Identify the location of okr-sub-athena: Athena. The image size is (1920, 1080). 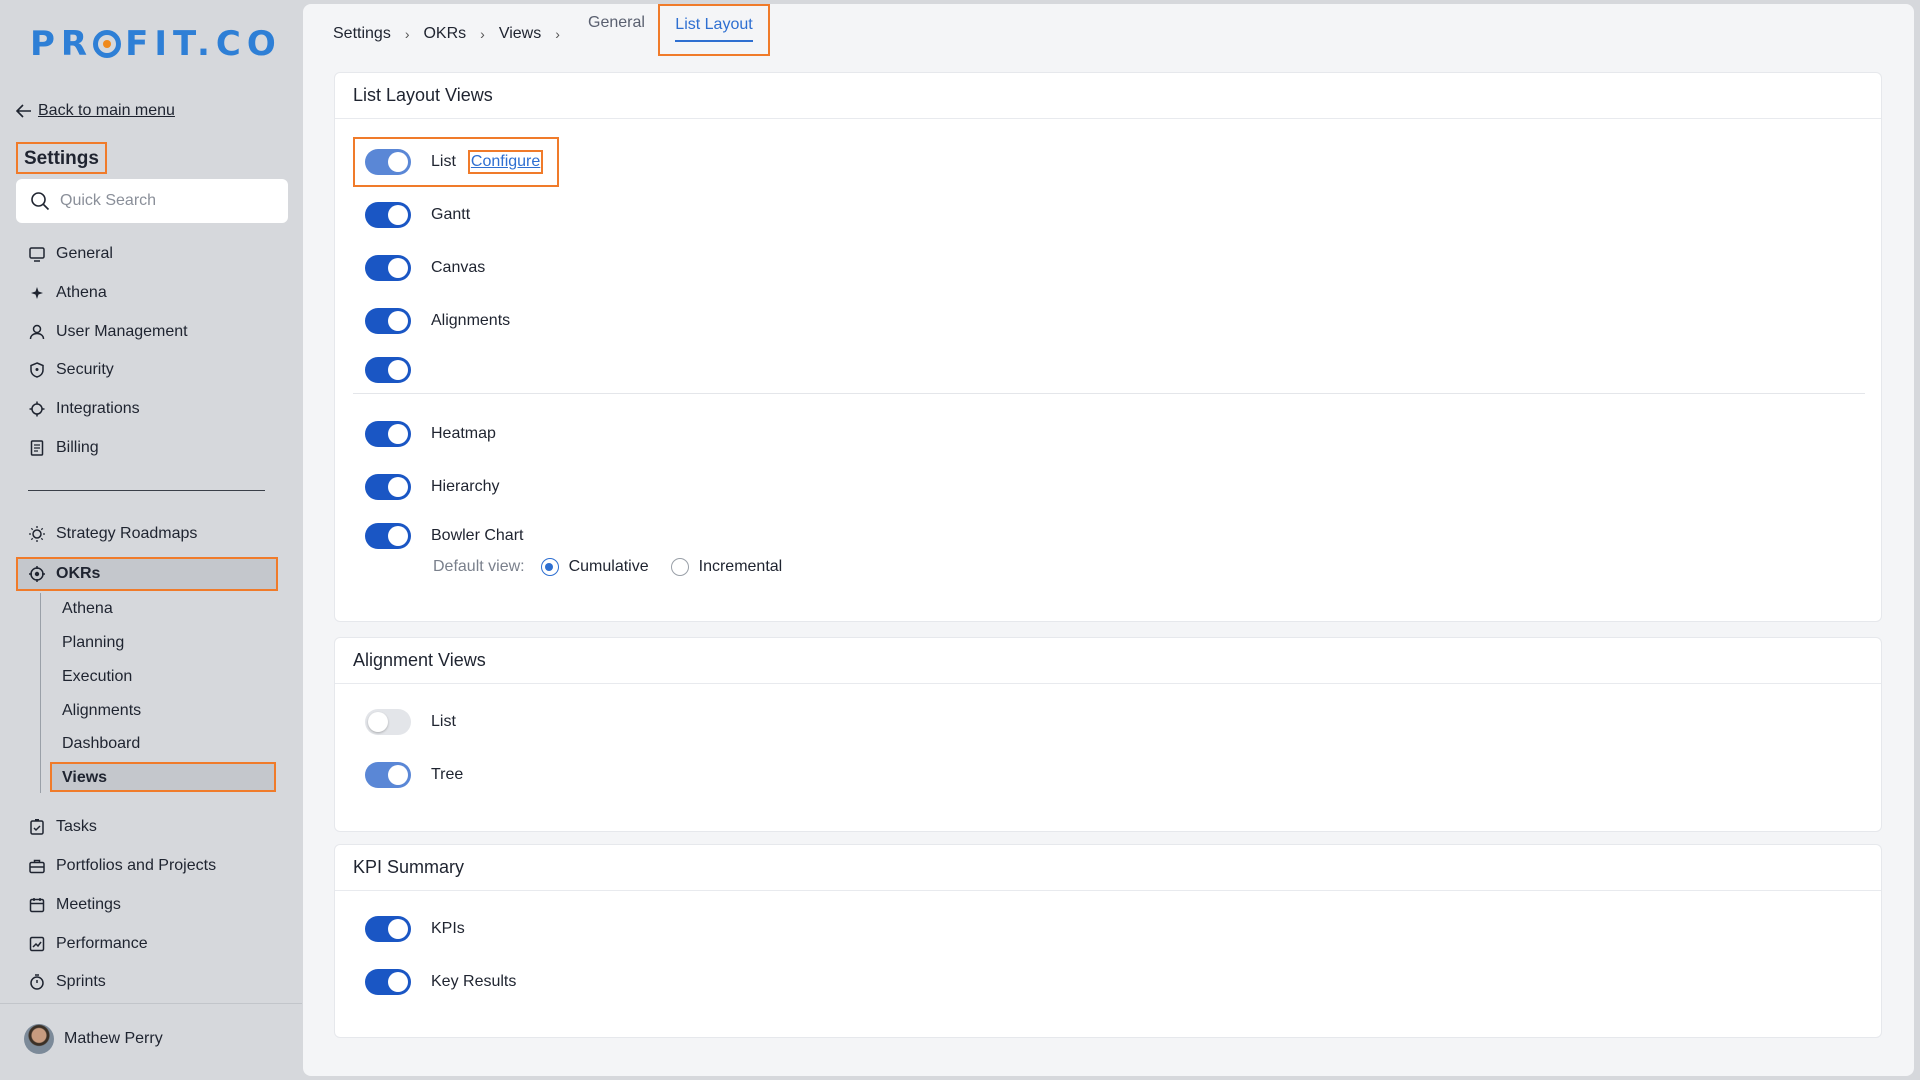
(87, 609).